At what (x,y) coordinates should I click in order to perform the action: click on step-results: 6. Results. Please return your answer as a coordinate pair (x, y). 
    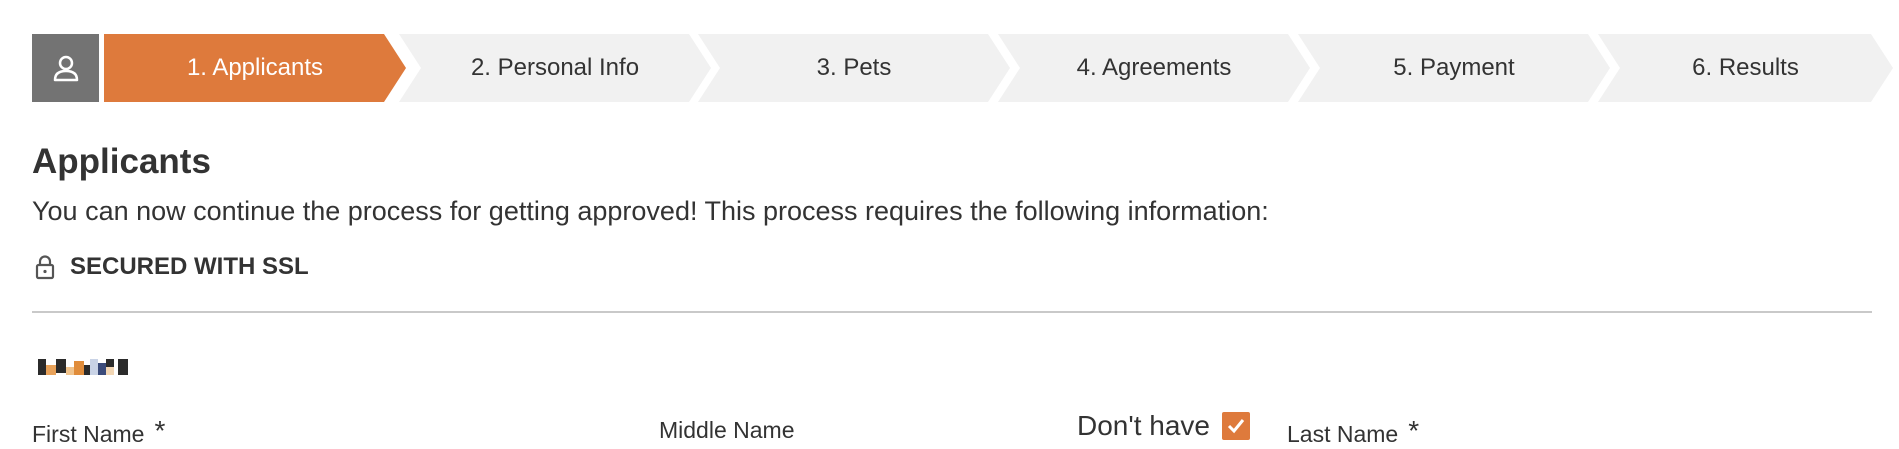
    Looking at the image, I should click on (1745, 68).